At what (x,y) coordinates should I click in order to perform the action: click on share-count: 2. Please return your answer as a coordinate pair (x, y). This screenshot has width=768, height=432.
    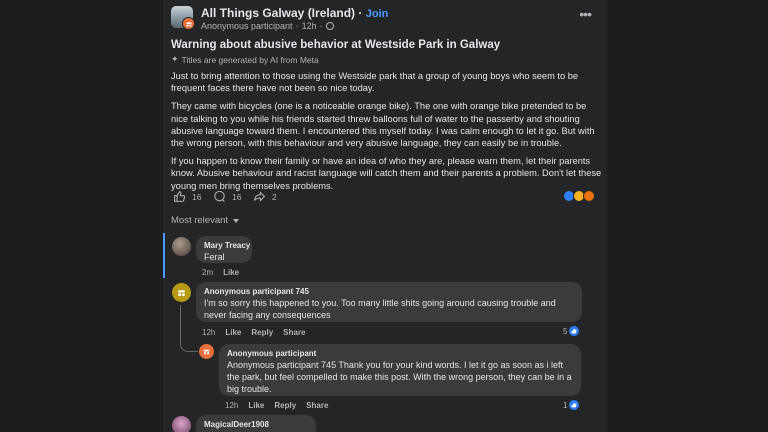
    Looking at the image, I should click on (274, 196).